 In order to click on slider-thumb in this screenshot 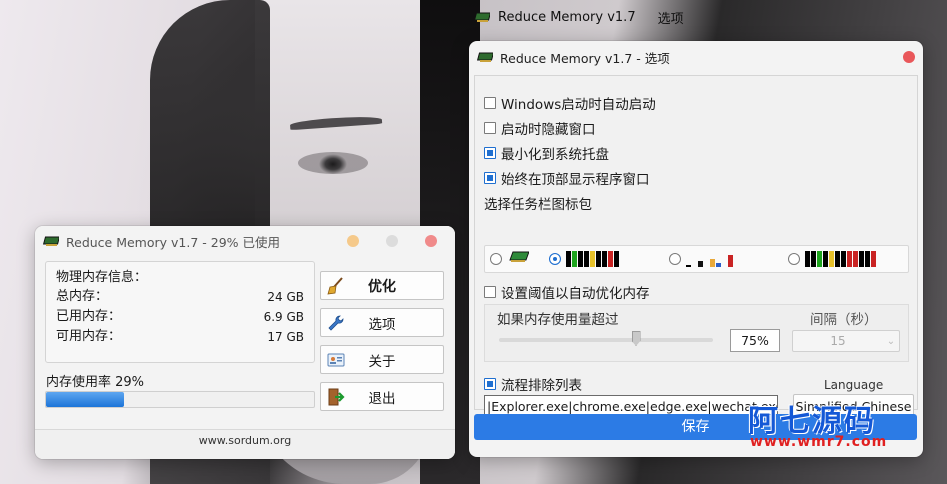, I will do `click(636, 338)`.